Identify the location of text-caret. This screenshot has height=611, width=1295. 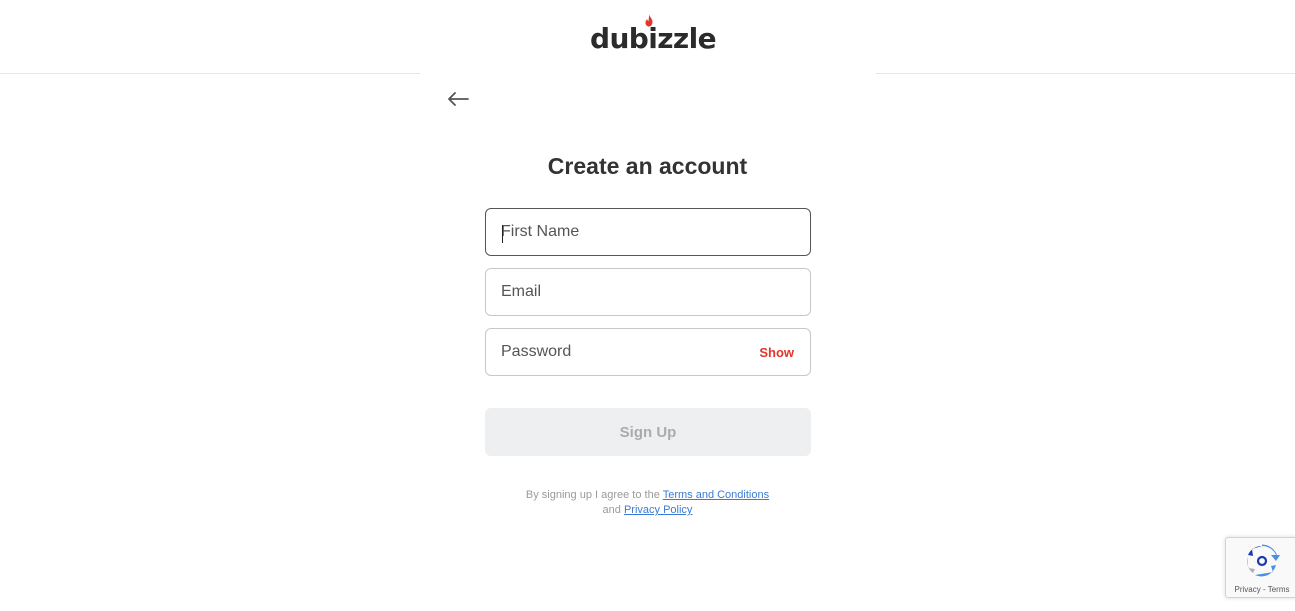
(502, 234).